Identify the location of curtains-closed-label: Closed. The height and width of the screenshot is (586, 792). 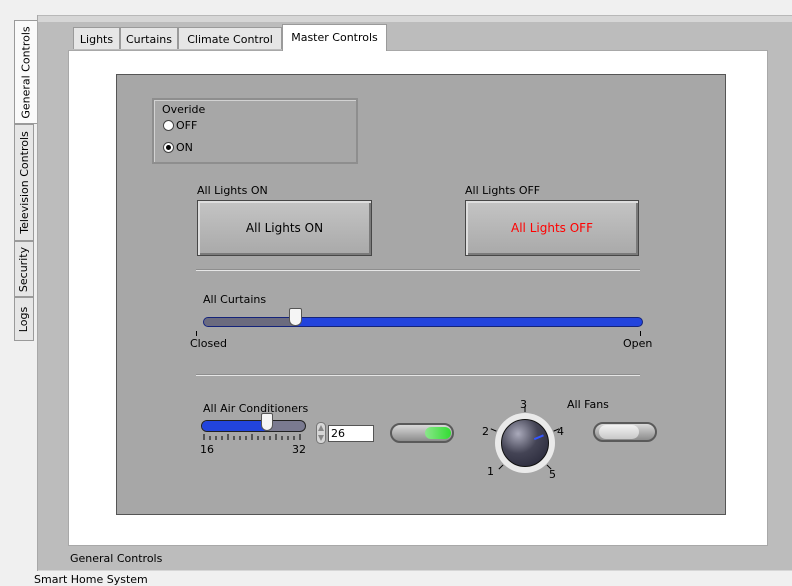
(208, 343).